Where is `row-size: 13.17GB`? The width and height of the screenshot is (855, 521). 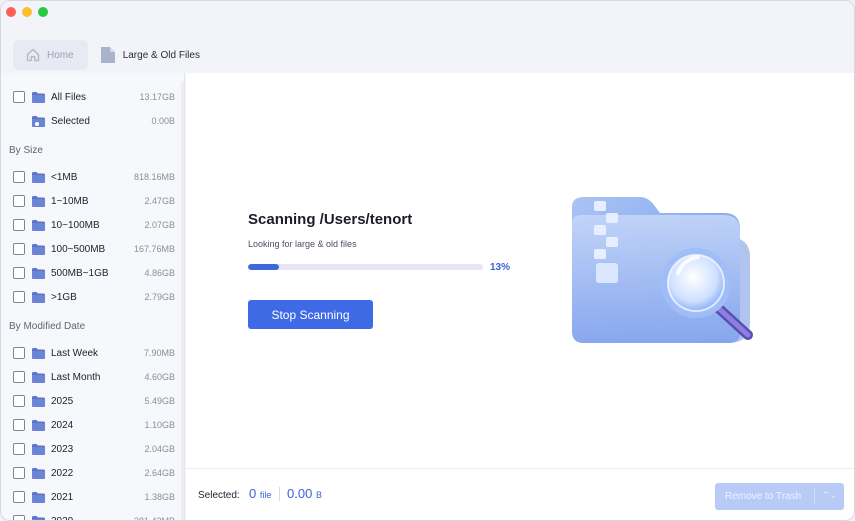
row-size: 13.17GB is located at coordinates (157, 97).